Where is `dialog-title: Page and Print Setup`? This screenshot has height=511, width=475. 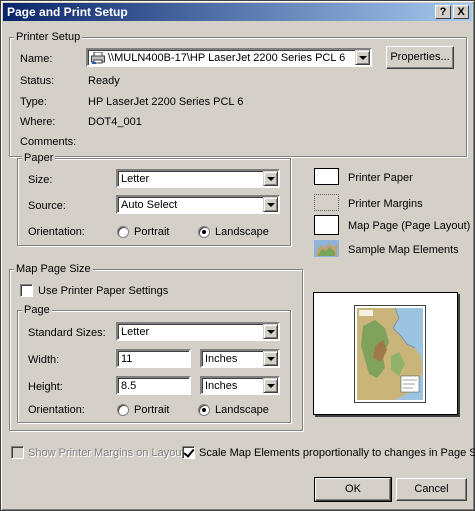 dialog-title: Page and Print Setup is located at coordinates (67, 12).